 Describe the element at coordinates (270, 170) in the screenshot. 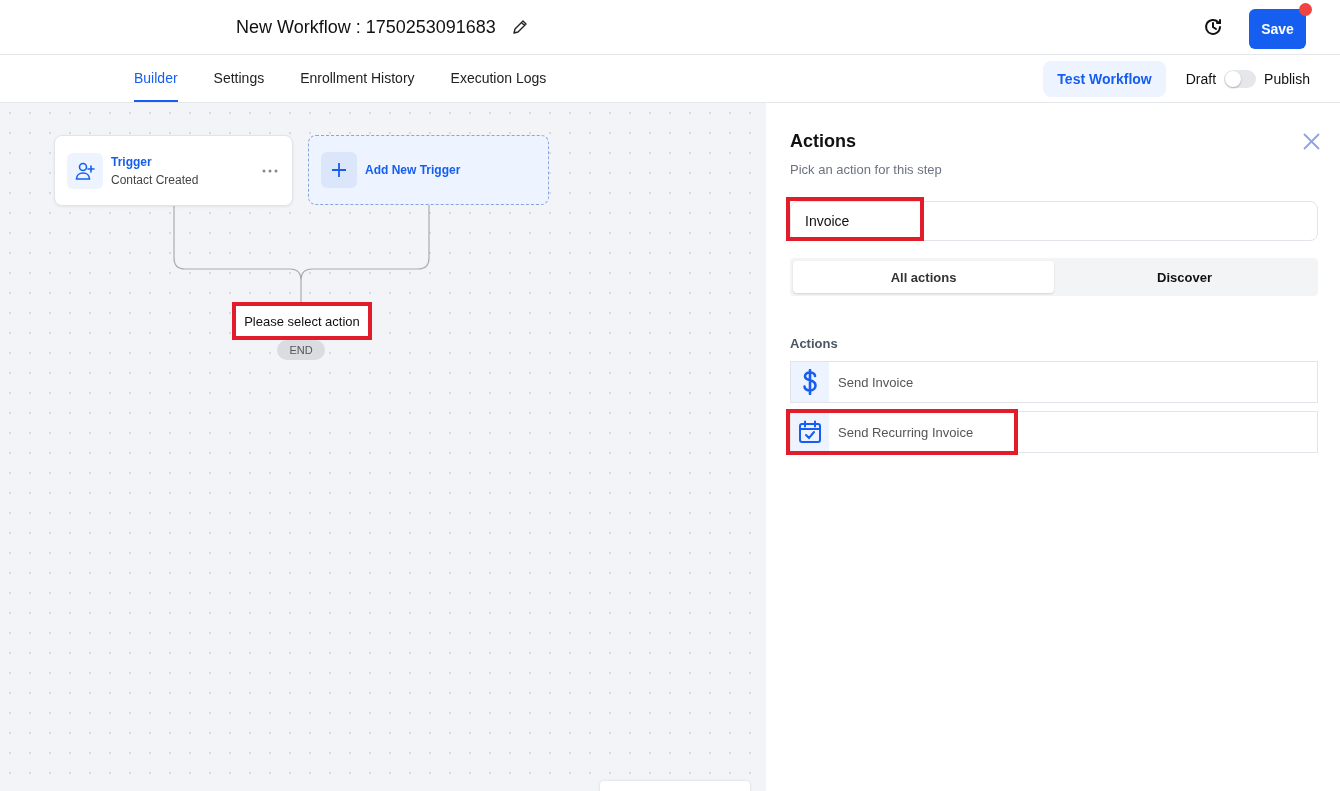

I see `more-icon` at that location.